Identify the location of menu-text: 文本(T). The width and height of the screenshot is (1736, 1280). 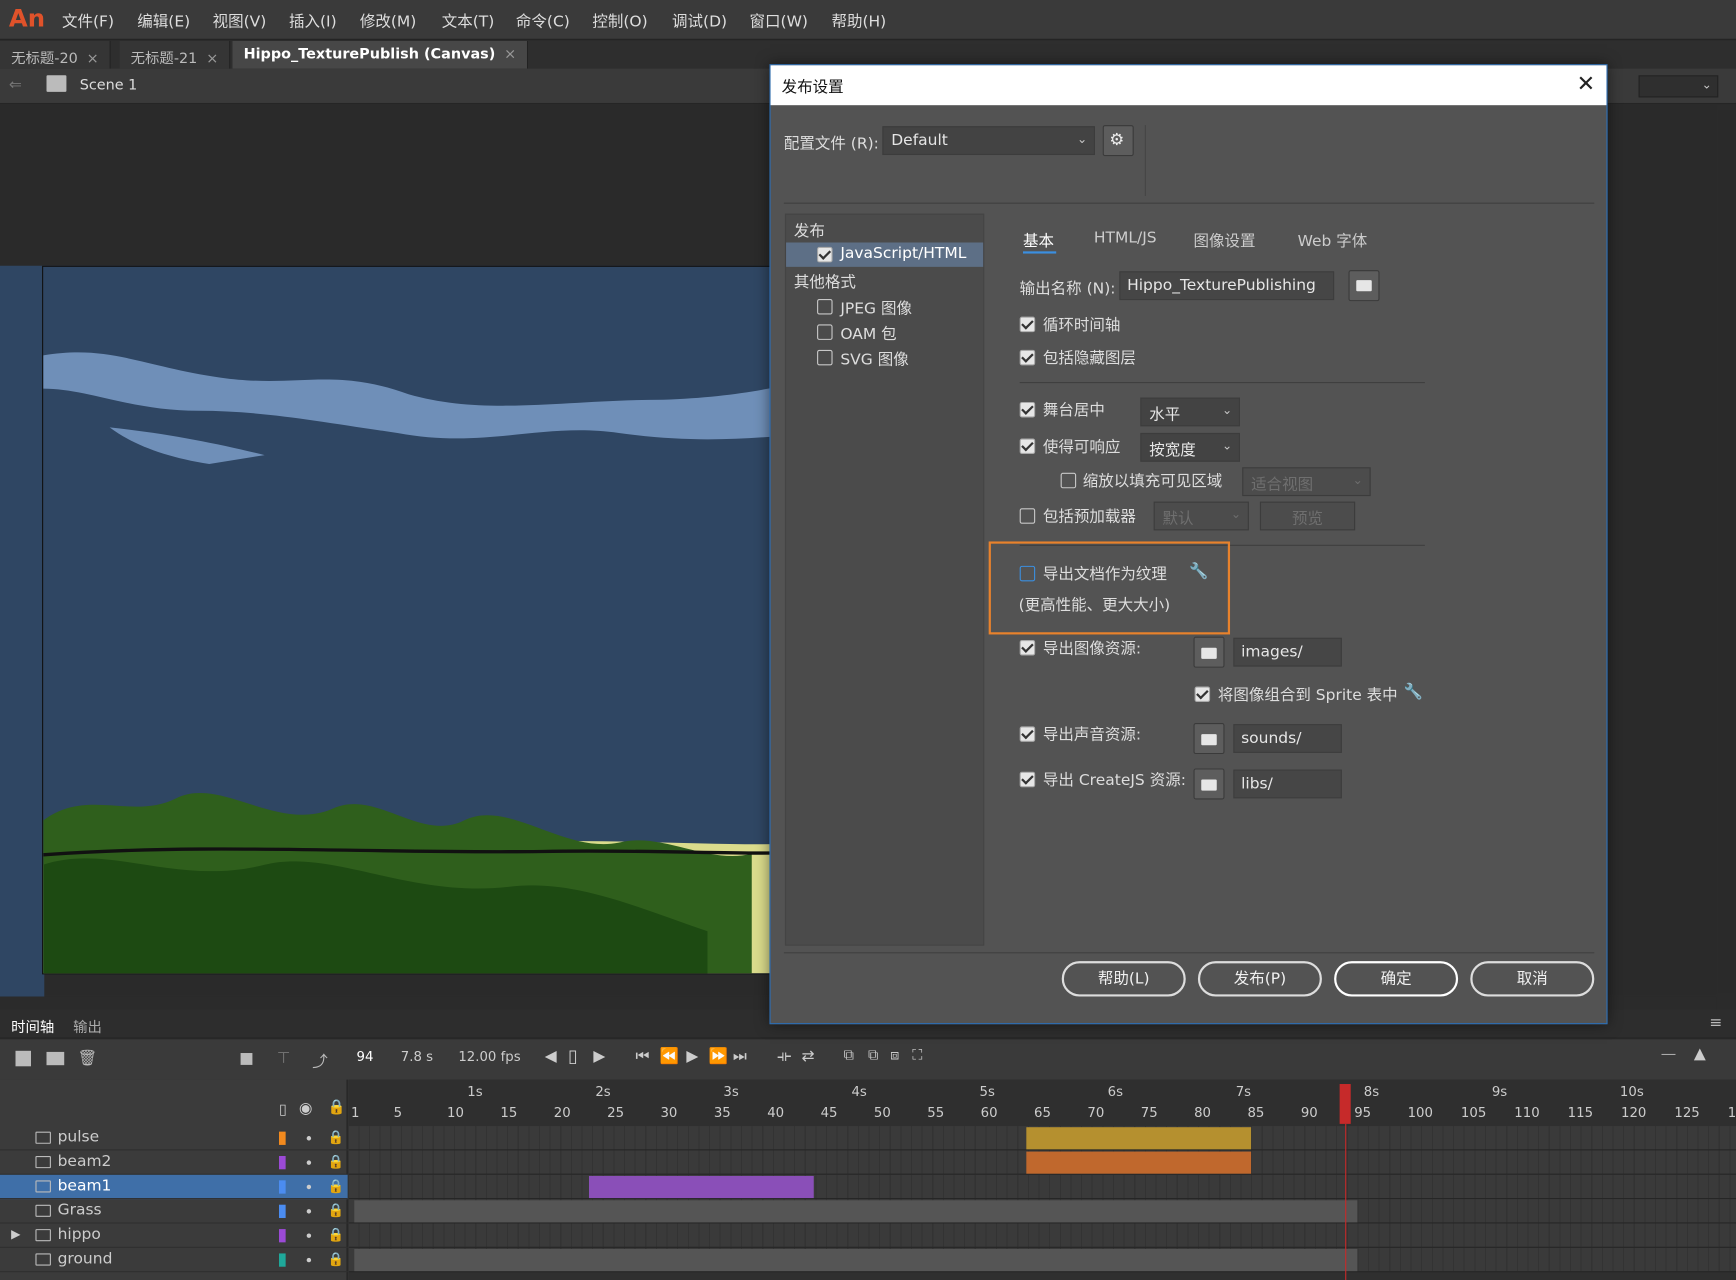
(468, 21).